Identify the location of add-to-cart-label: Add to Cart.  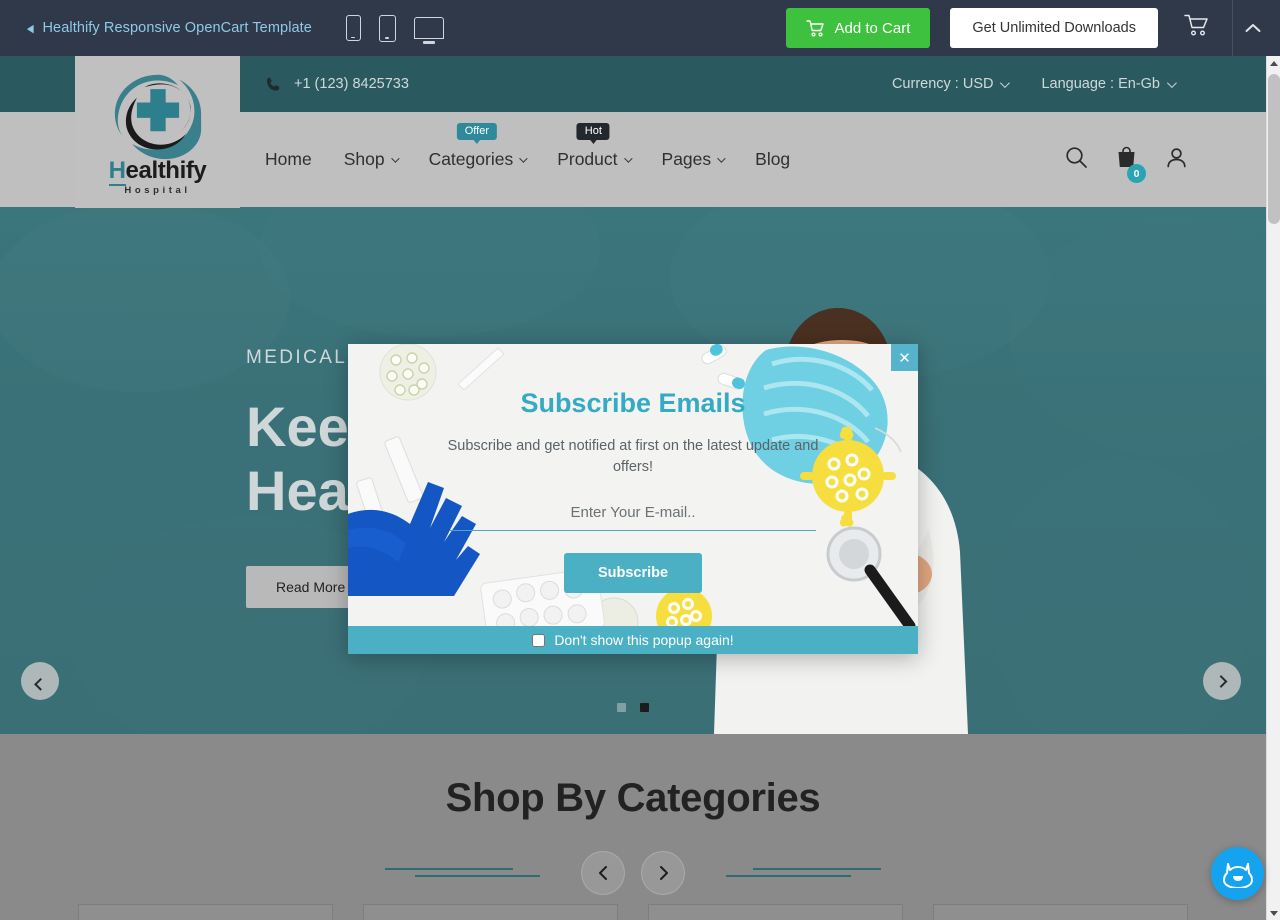
(872, 28).